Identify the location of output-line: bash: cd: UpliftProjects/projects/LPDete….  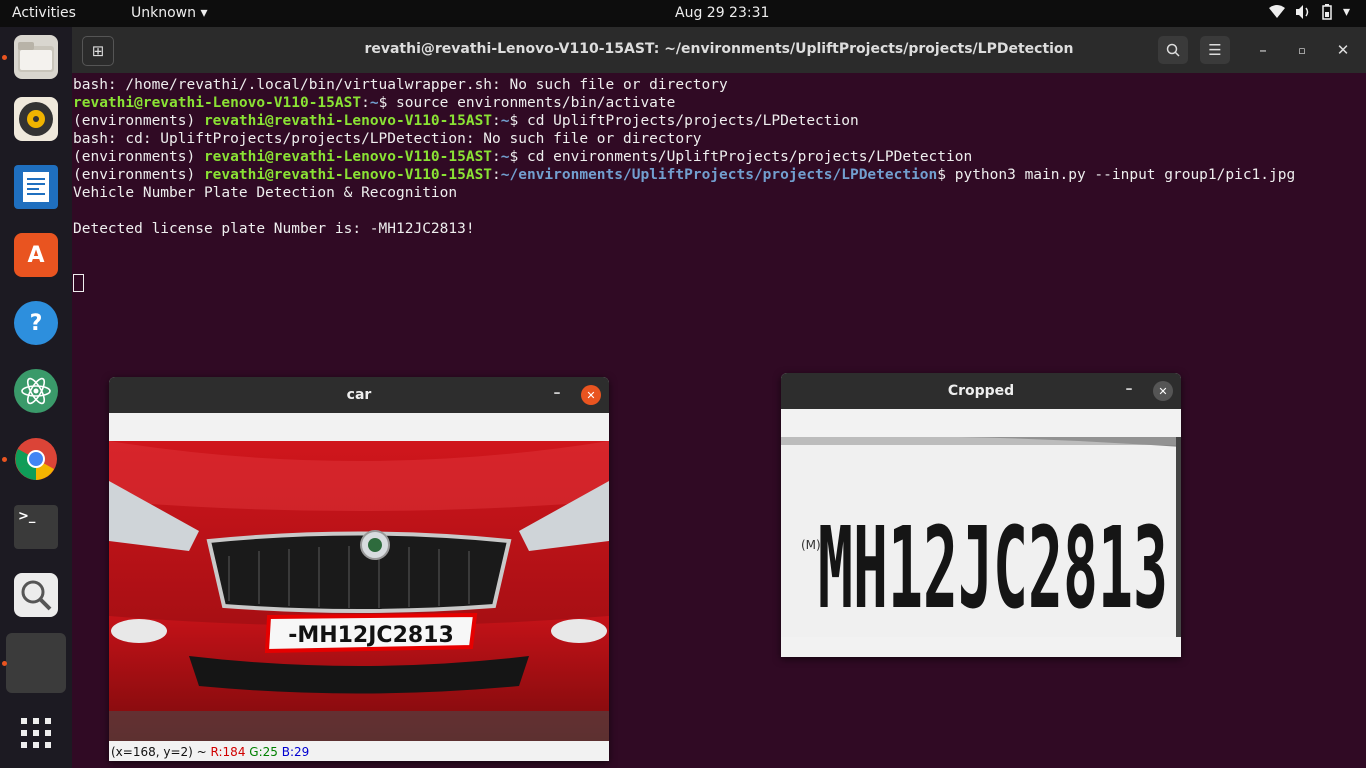
(387, 139).